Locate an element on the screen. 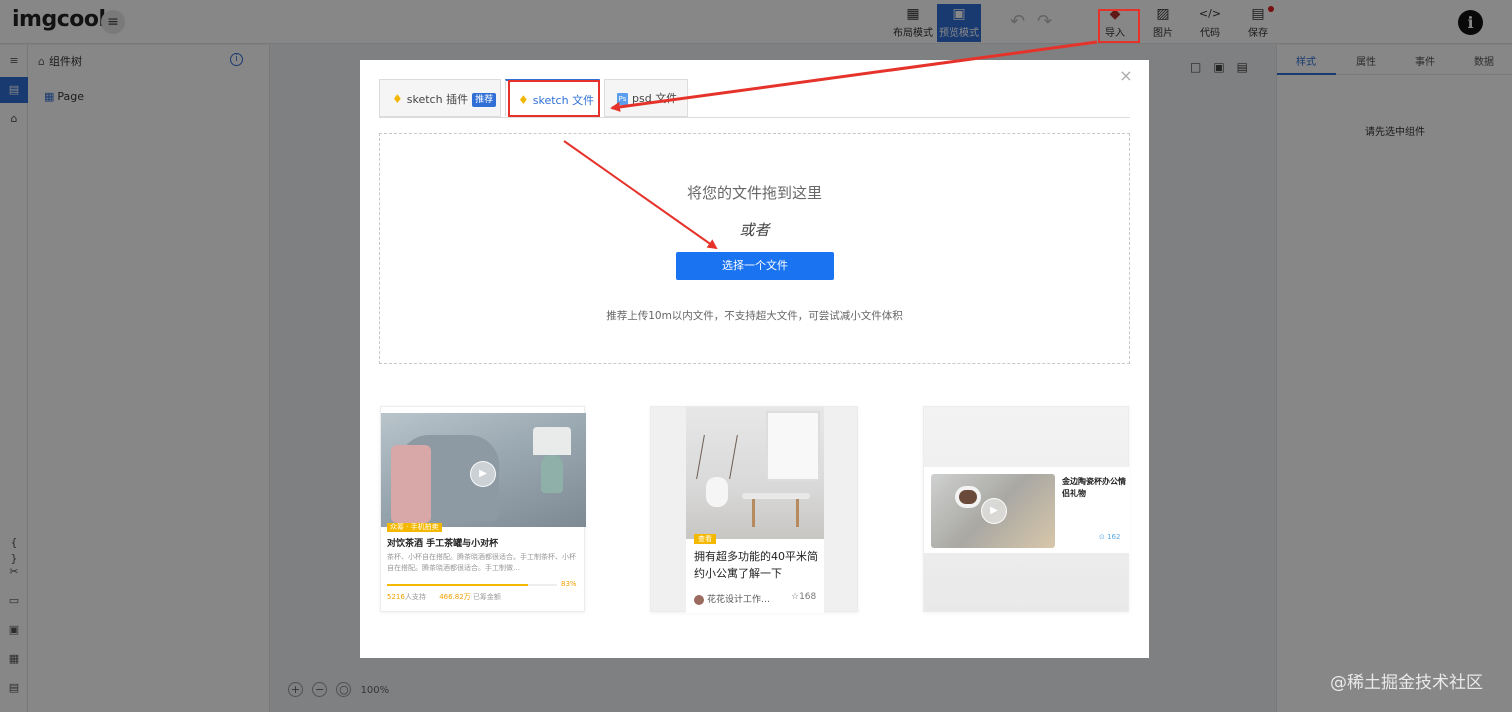  card-tag: 众筹 · 手机拍卖 is located at coordinates (414, 527).